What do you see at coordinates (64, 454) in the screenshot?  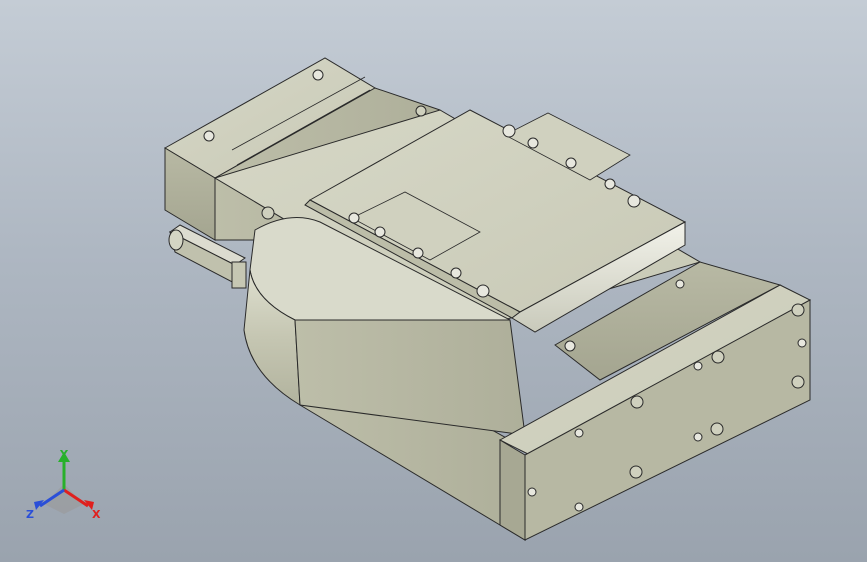 I see `y-axis-label: Y` at bounding box center [64, 454].